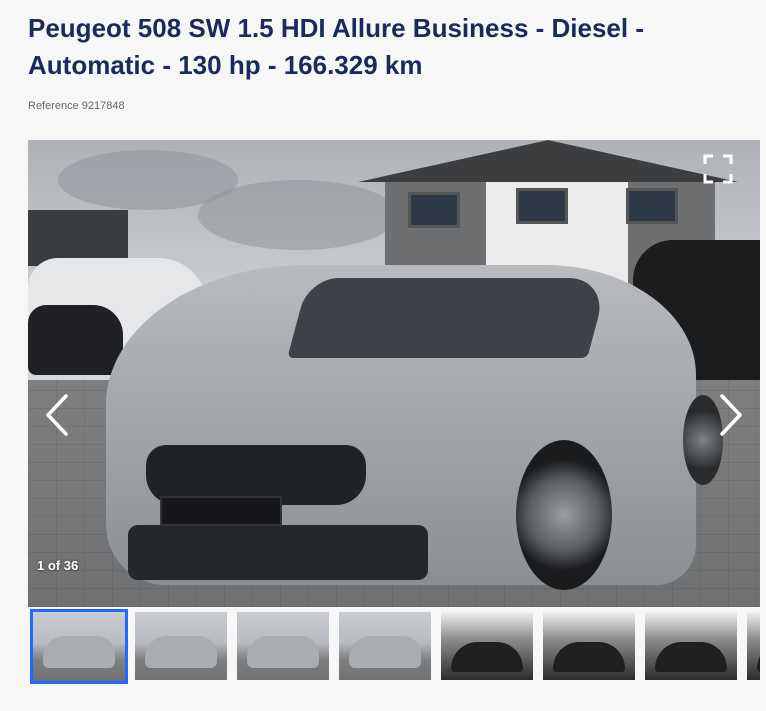  Describe the element at coordinates (278, 552) in the screenshot. I see `photo-car-lower-grille` at that location.